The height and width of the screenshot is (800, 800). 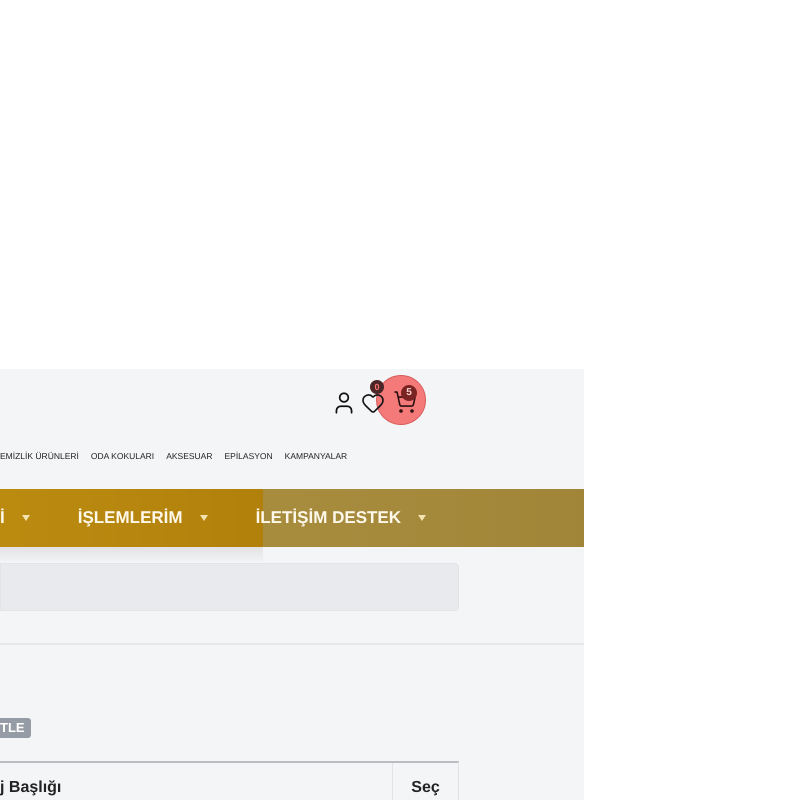 What do you see at coordinates (189, 456) in the screenshot?
I see `category-link: AKSESUAR` at bounding box center [189, 456].